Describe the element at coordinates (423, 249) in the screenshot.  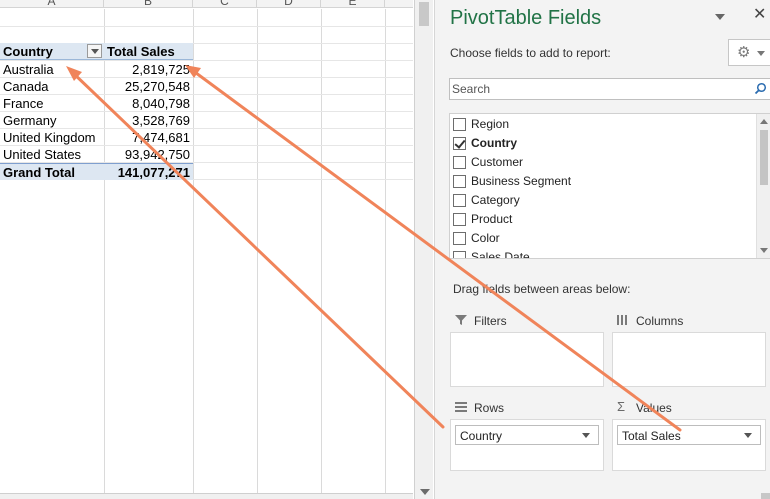
I see `sheet-vertical-scrollbar` at that location.